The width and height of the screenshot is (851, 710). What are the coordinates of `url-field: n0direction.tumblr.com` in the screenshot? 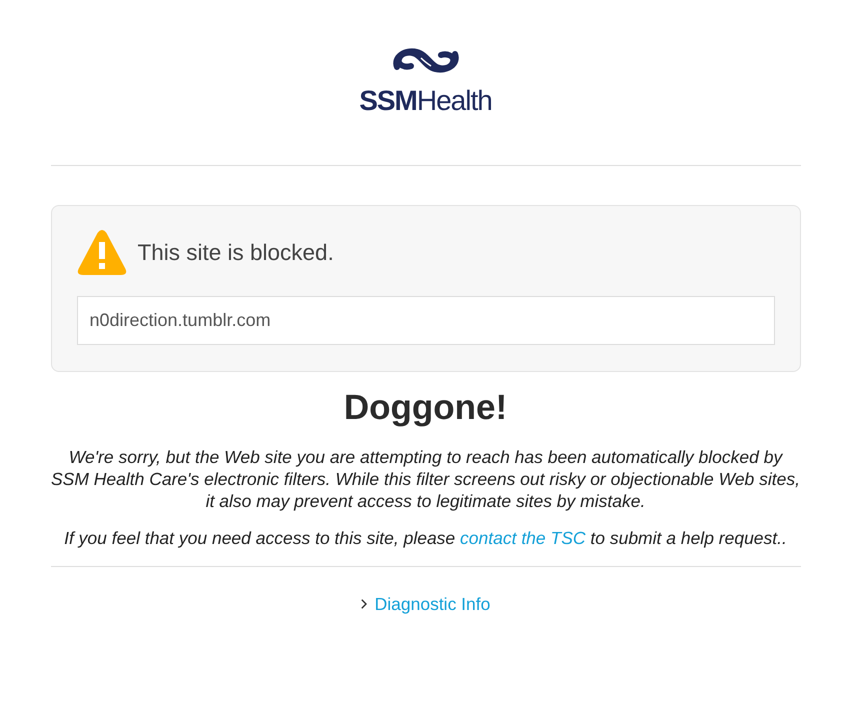 It's located at (425, 320).